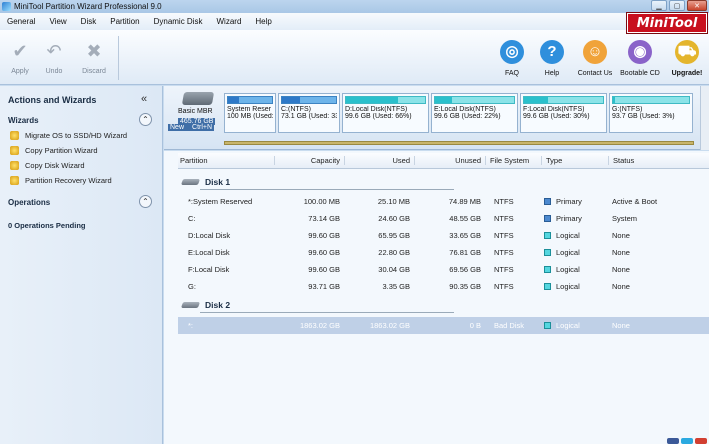 The width and height of the screenshot is (709, 444). Describe the element at coordinates (309, 160) in the screenshot. I see `col-capacity: Capacity` at that location.